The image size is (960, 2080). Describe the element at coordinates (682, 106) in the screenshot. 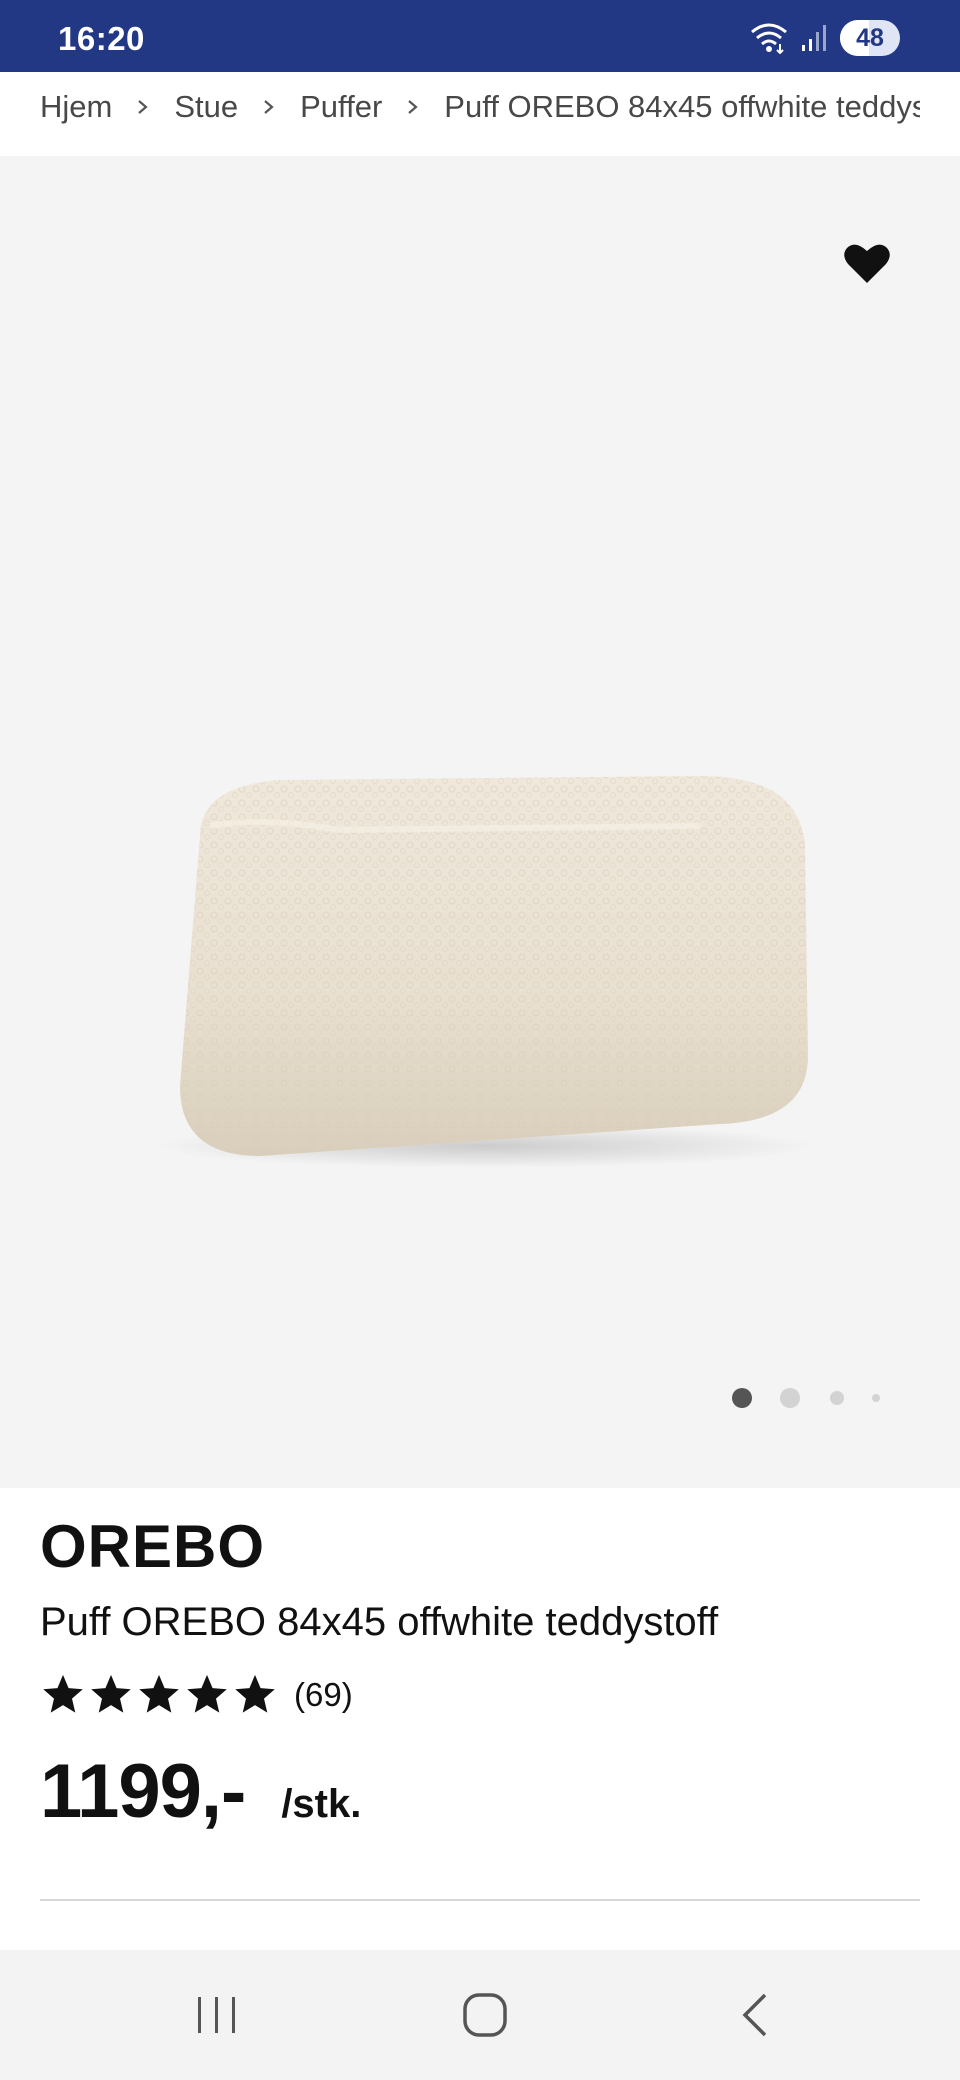

I see `breadcrumb-item-current: Puff OREBO 84x45 offwhite teddystoff` at that location.